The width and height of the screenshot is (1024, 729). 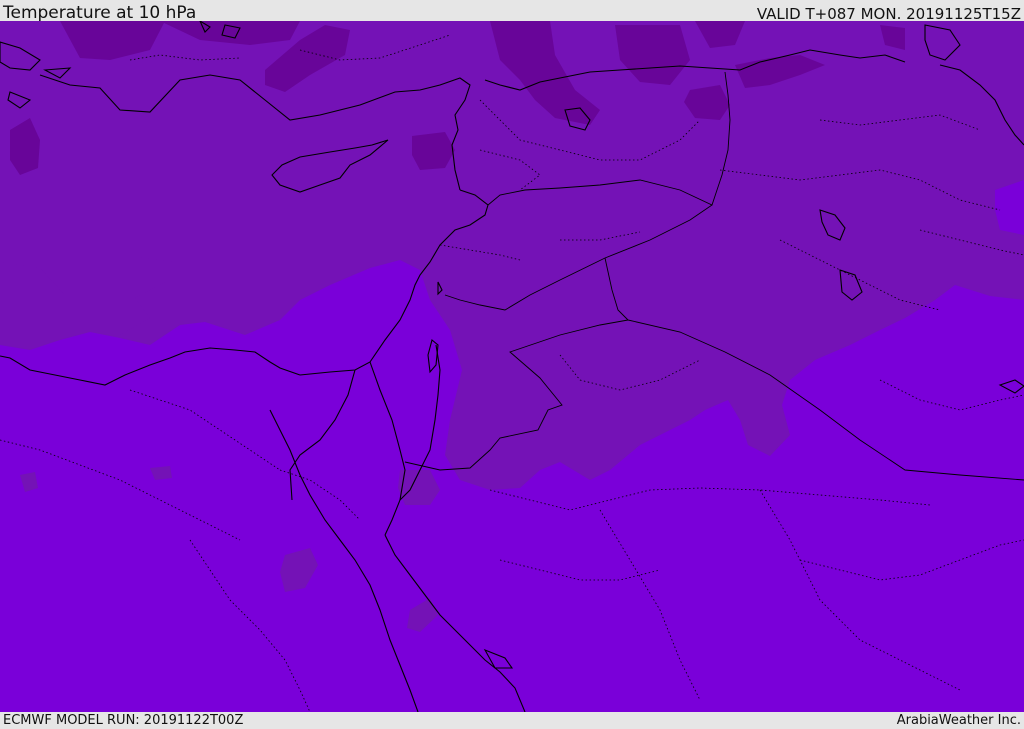 What do you see at coordinates (958, 720) in the screenshot?
I see `credit-text: ArabiaWeather Inc.` at bounding box center [958, 720].